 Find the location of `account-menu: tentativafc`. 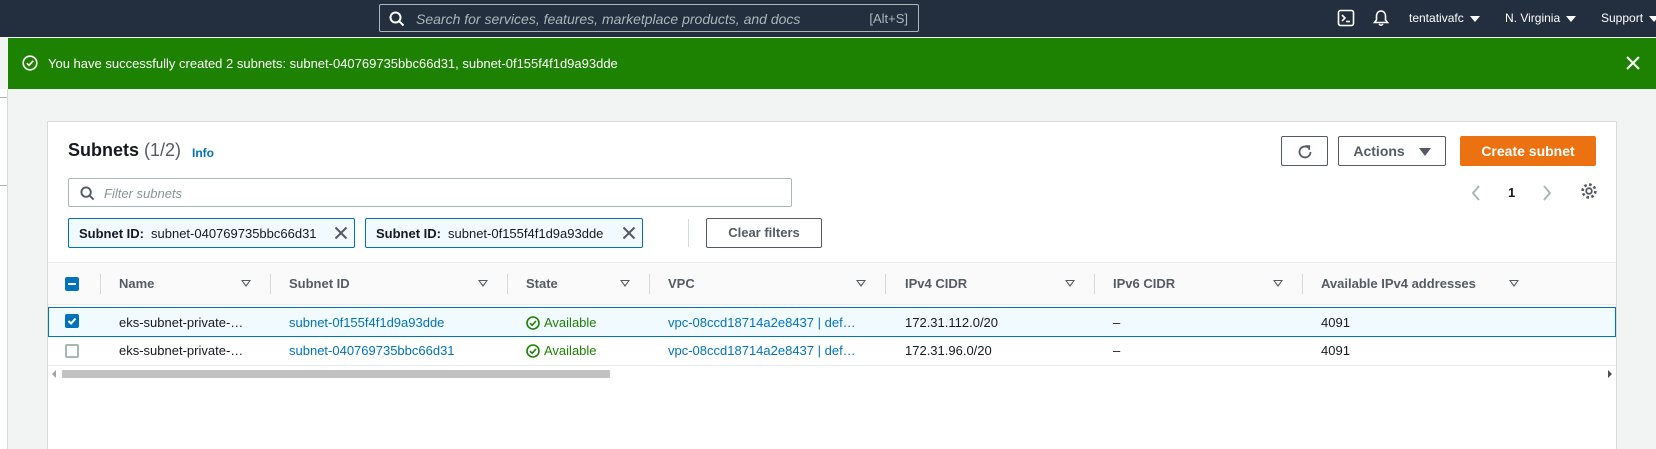

account-menu: tentativafc is located at coordinates (1444, 18).